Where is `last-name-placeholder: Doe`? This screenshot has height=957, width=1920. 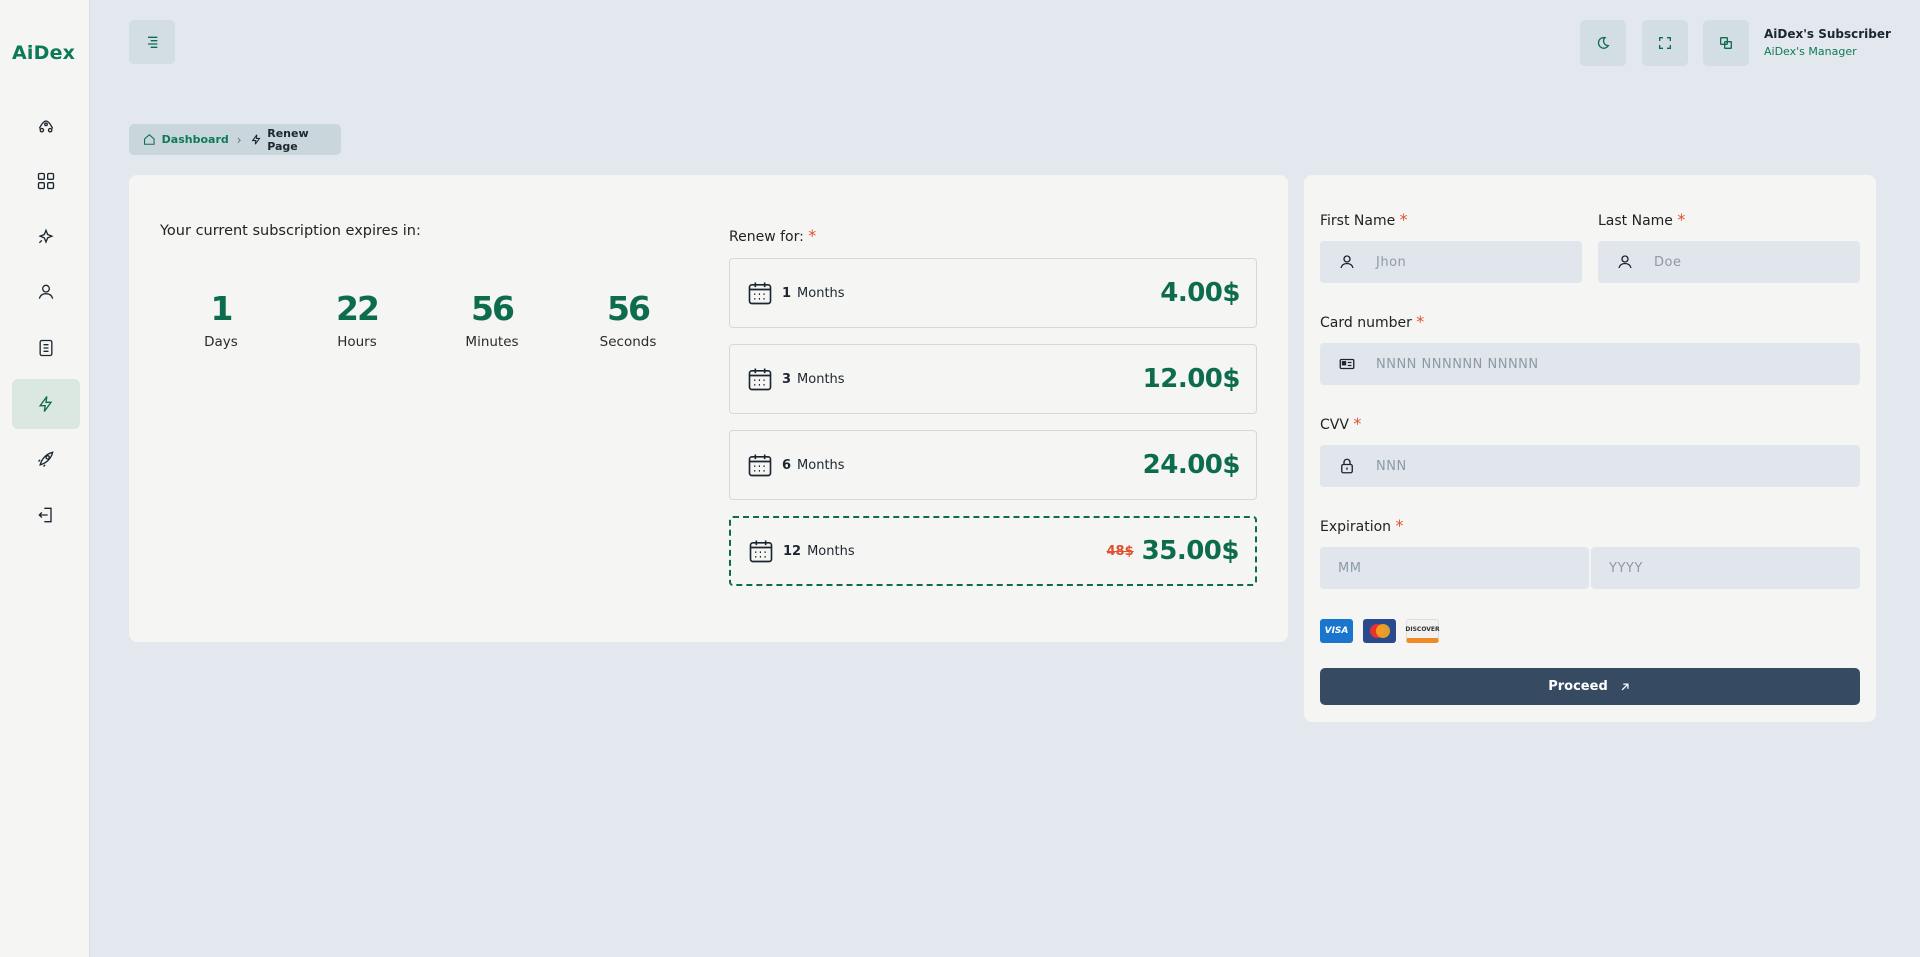
last-name-placeholder: Doe is located at coordinates (1668, 262).